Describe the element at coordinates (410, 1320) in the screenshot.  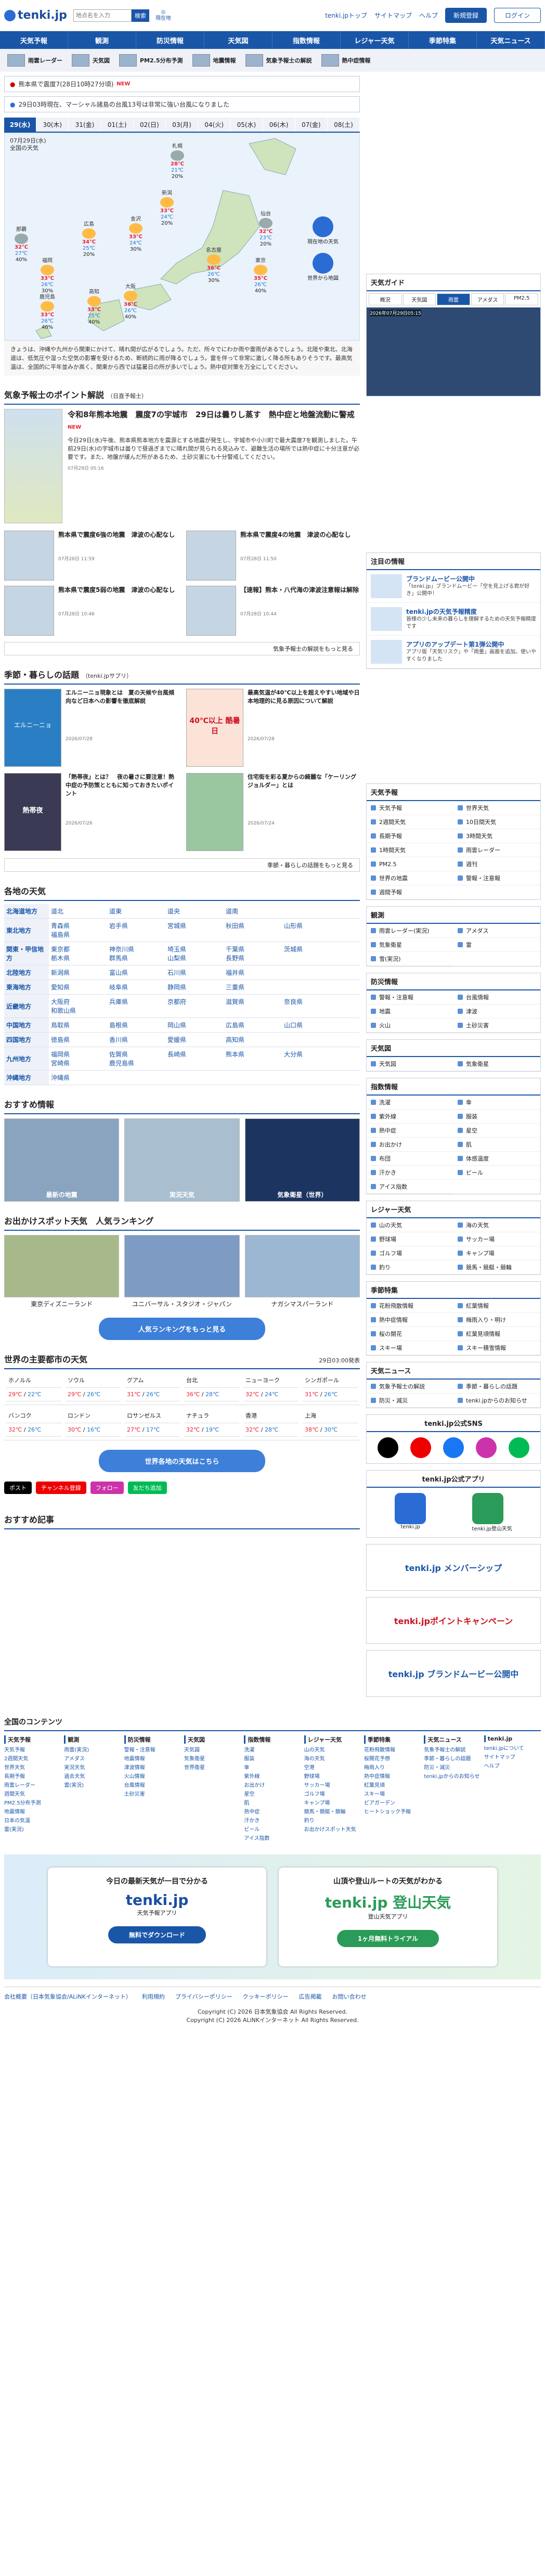
I see `side-menu-item: 熱中症情報` at that location.